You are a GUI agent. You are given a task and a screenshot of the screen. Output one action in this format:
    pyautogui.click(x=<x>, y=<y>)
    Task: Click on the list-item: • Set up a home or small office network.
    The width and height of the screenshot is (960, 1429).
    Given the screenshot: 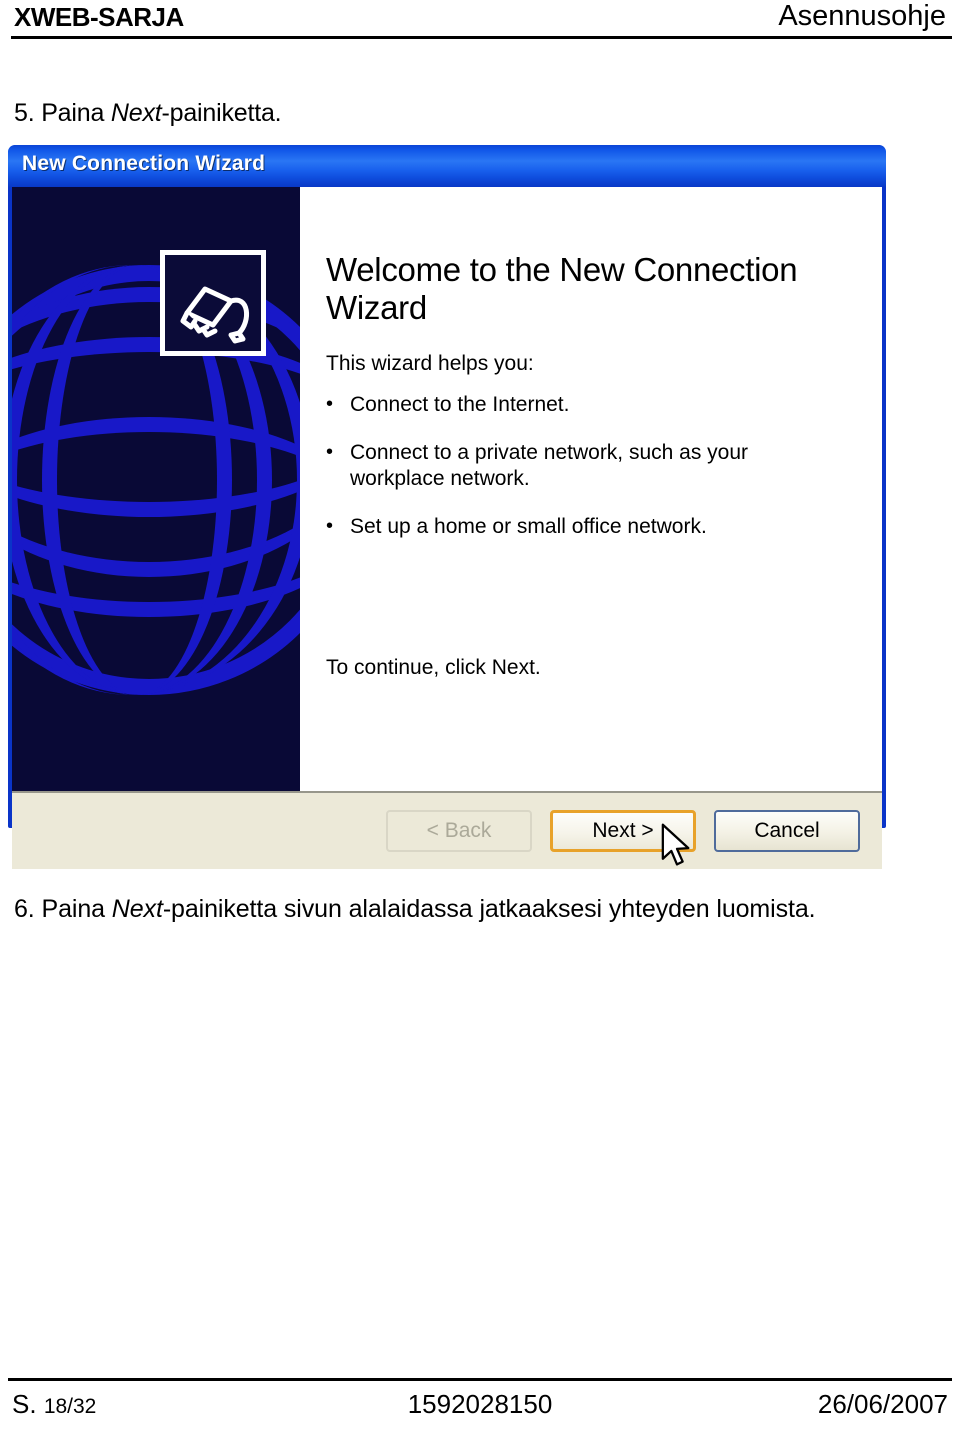 What is the action you would take?
    pyautogui.click(x=580, y=527)
    